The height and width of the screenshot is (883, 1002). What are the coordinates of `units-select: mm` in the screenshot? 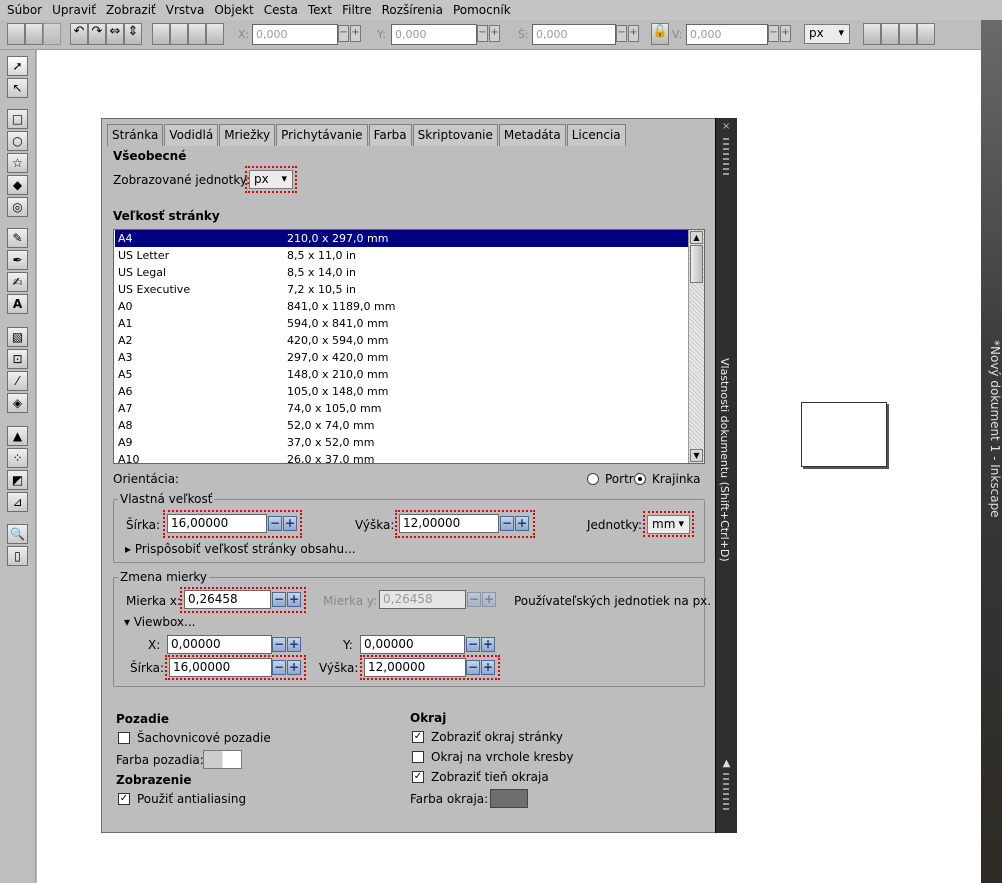 It's located at (668, 524).